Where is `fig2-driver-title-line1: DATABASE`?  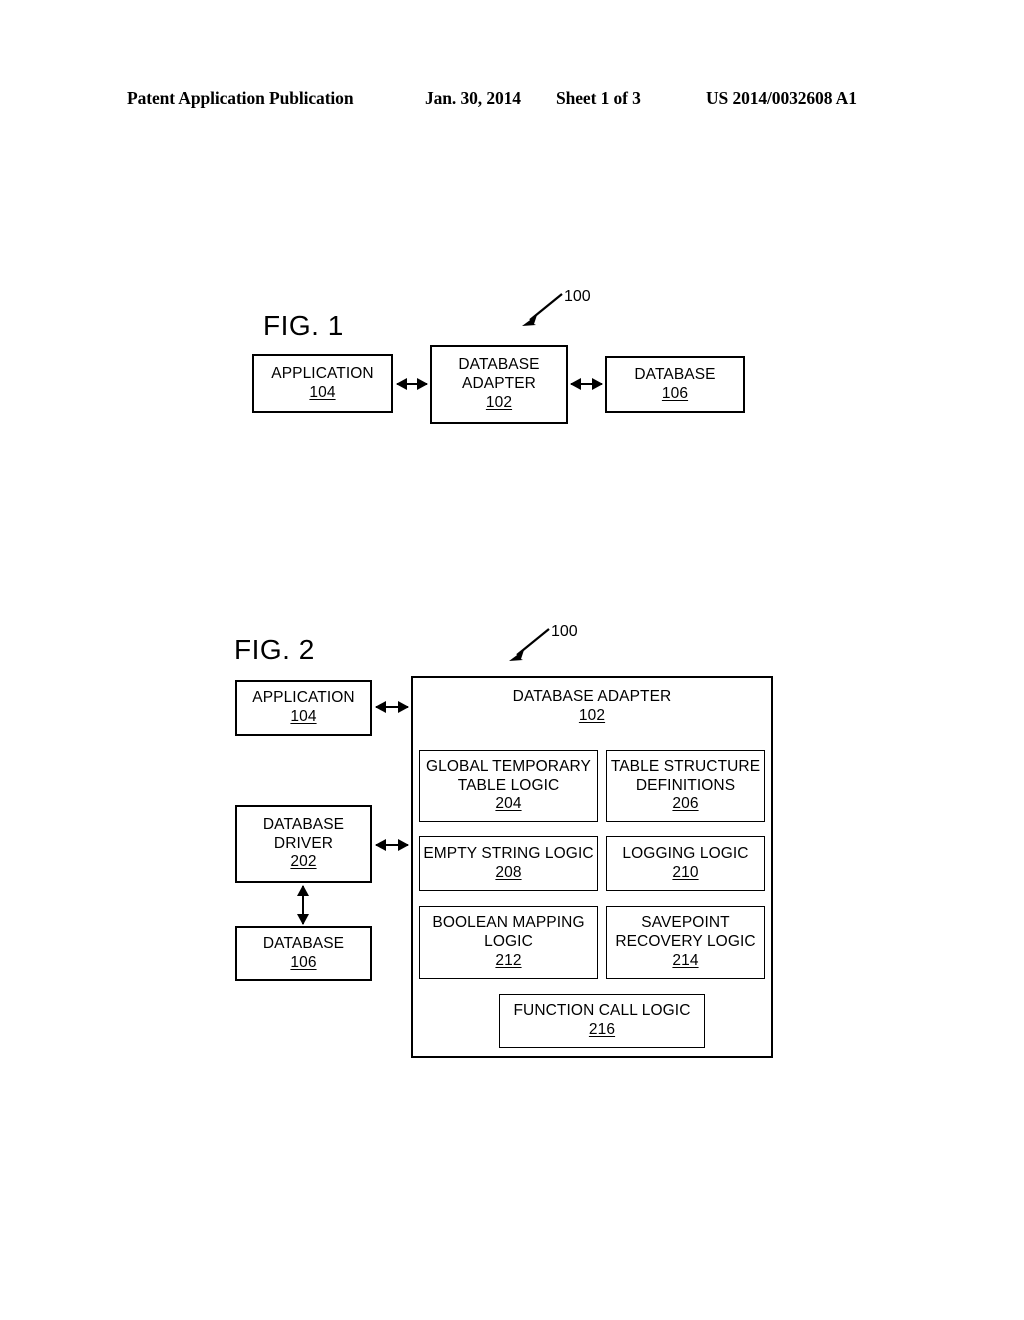 fig2-driver-title-line1: DATABASE is located at coordinates (303, 824).